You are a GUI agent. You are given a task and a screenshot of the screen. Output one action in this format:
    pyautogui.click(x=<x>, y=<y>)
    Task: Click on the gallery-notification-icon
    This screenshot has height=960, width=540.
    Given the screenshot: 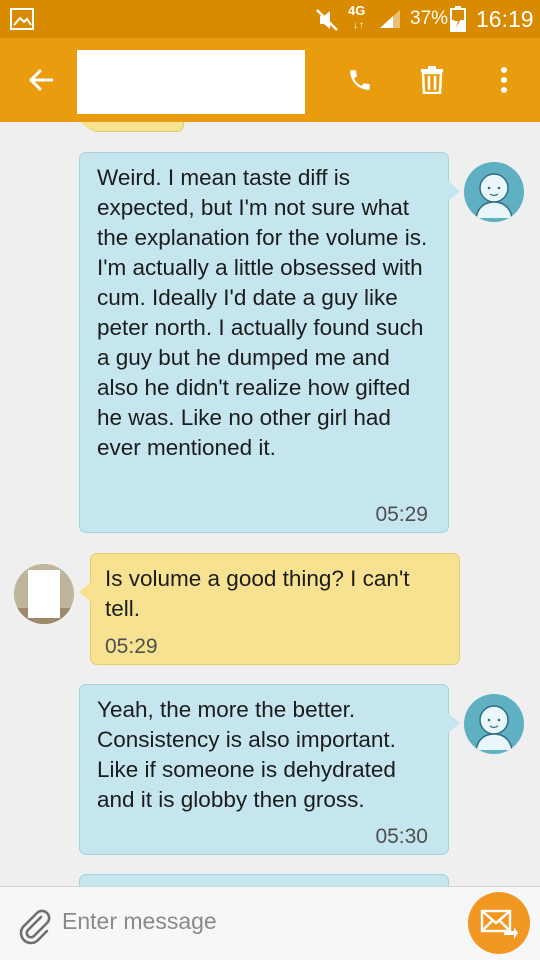 What is the action you would take?
    pyautogui.click(x=22, y=19)
    